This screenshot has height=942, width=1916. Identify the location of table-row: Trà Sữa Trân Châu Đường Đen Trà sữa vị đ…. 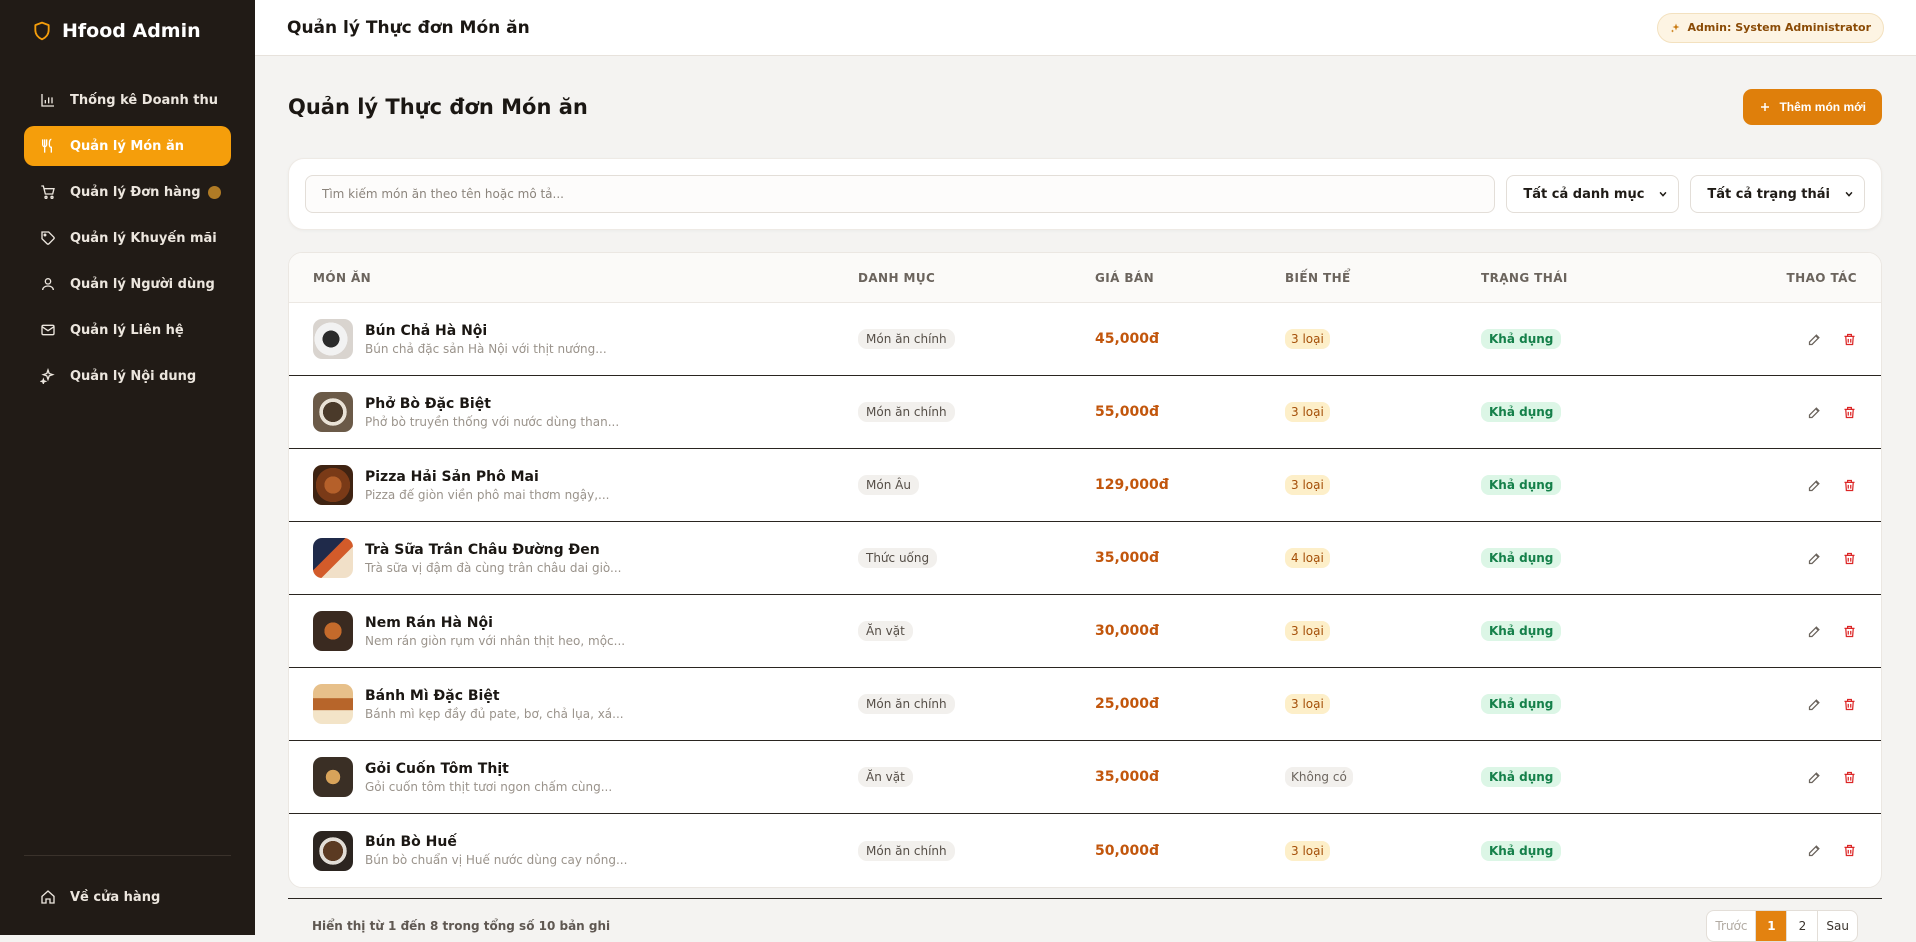
(1085, 558).